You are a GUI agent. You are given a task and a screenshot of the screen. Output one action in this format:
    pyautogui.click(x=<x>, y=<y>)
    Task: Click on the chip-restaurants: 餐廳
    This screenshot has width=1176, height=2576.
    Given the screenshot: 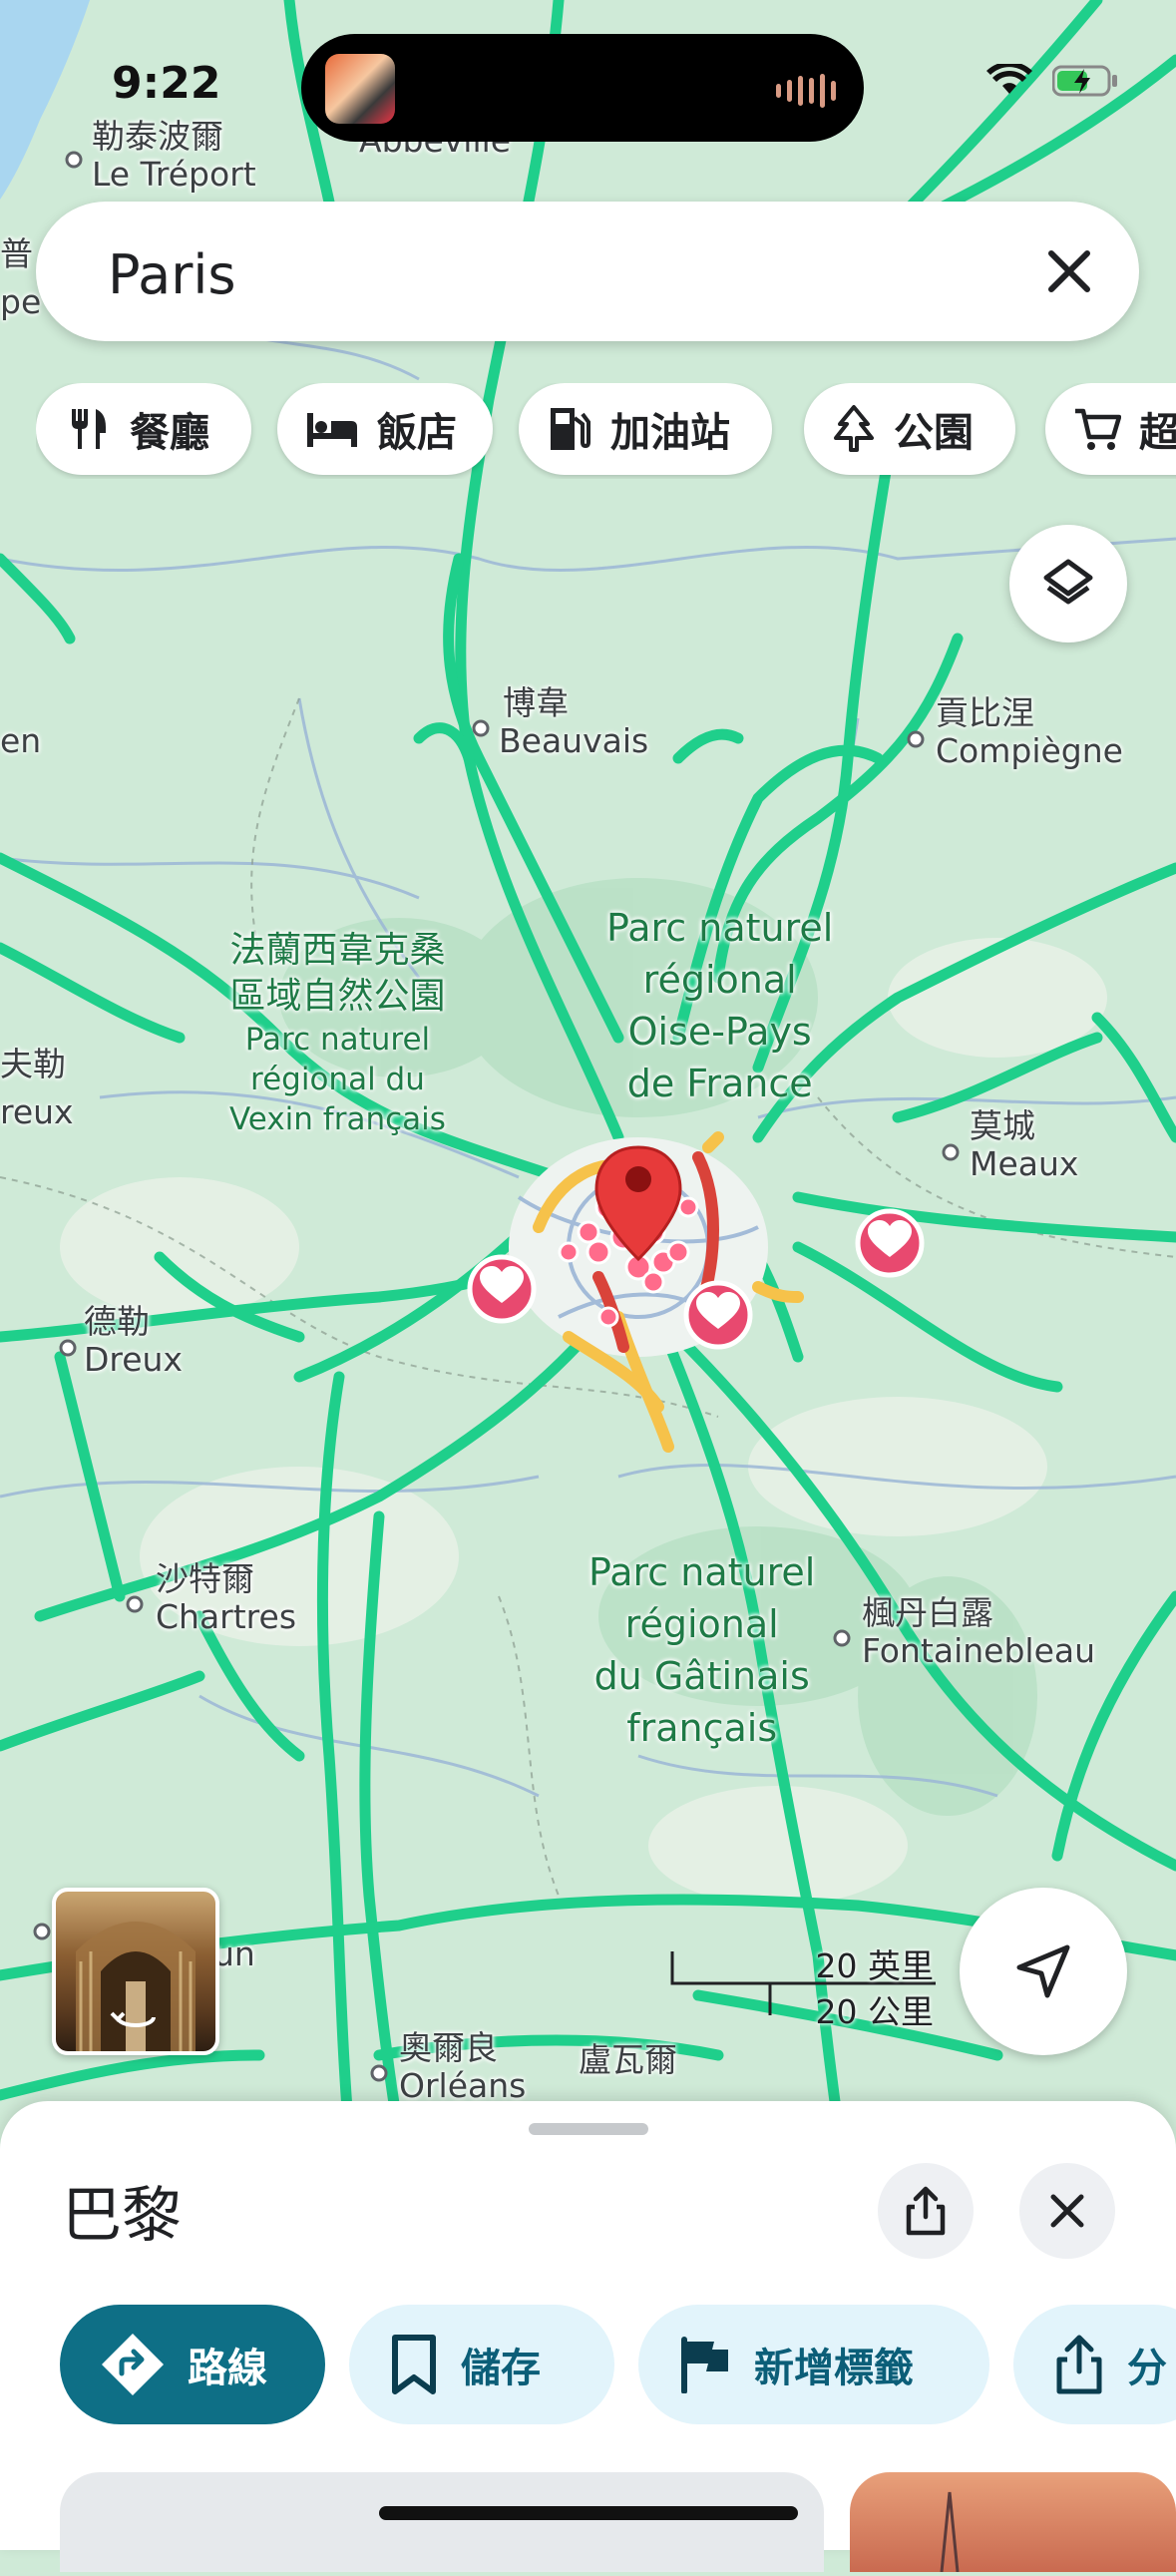 What is the action you would take?
    pyautogui.click(x=144, y=429)
    